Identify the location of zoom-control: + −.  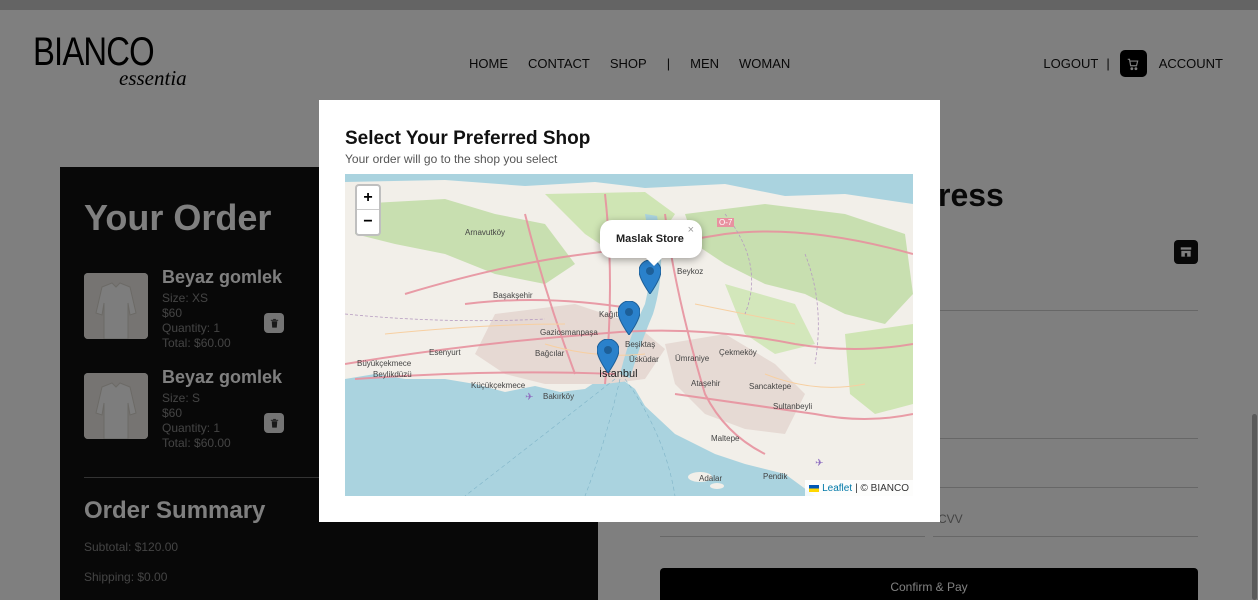
(368, 210).